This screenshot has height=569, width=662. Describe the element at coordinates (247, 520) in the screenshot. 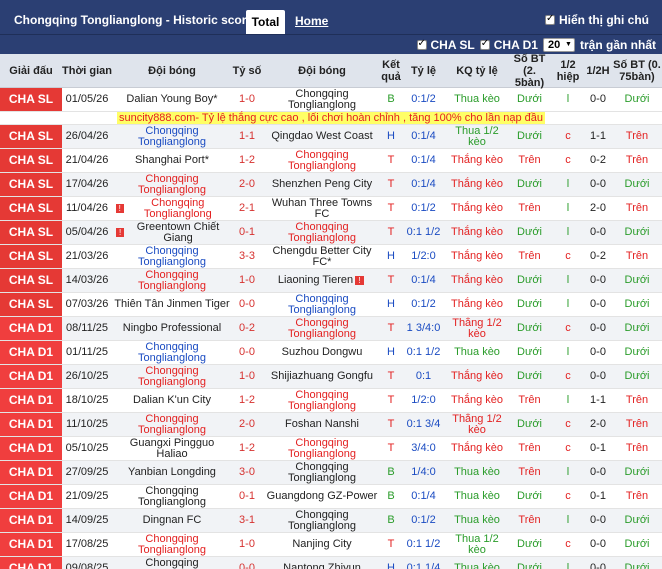

I see `match-score: 3-1` at that location.